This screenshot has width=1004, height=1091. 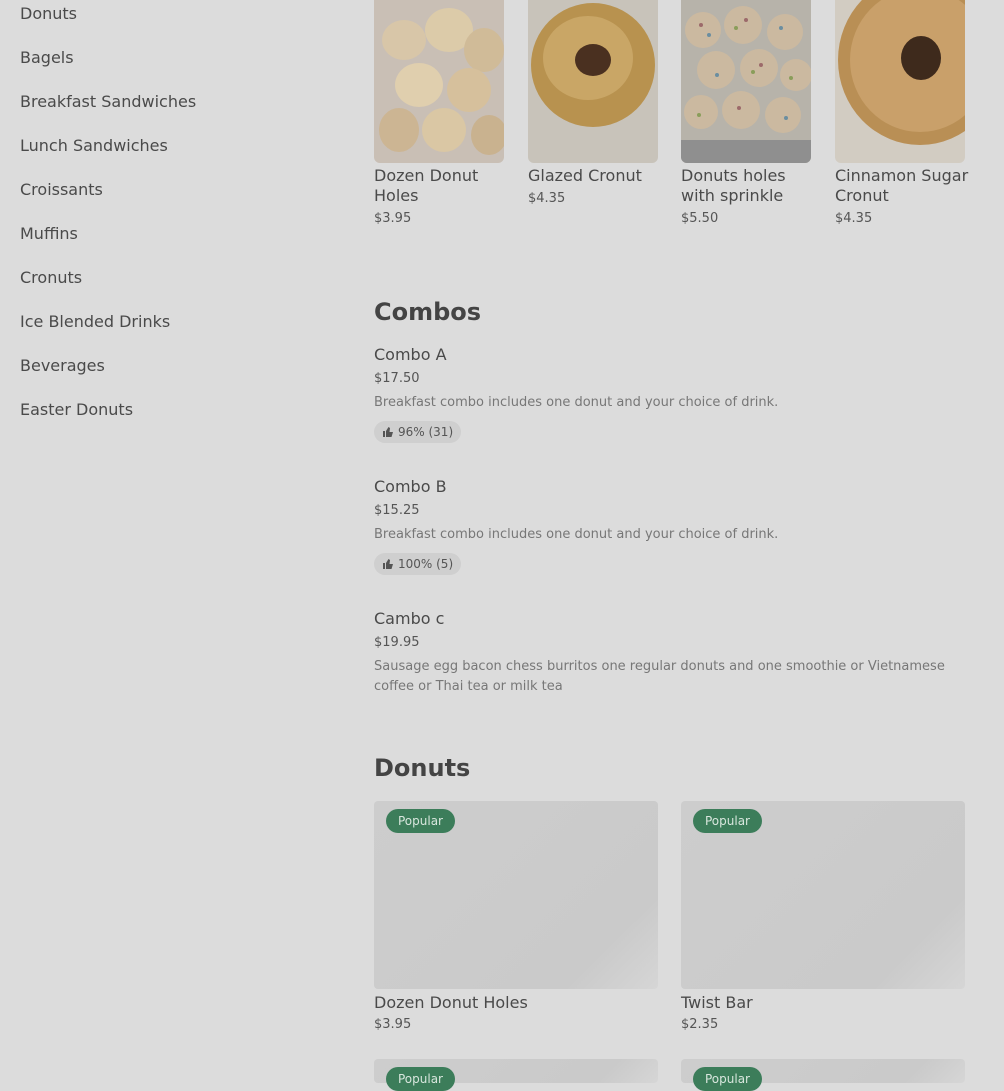 What do you see at coordinates (410, 354) in the screenshot?
I see `combo-name: Combo A` at bounding box center [410, 354].